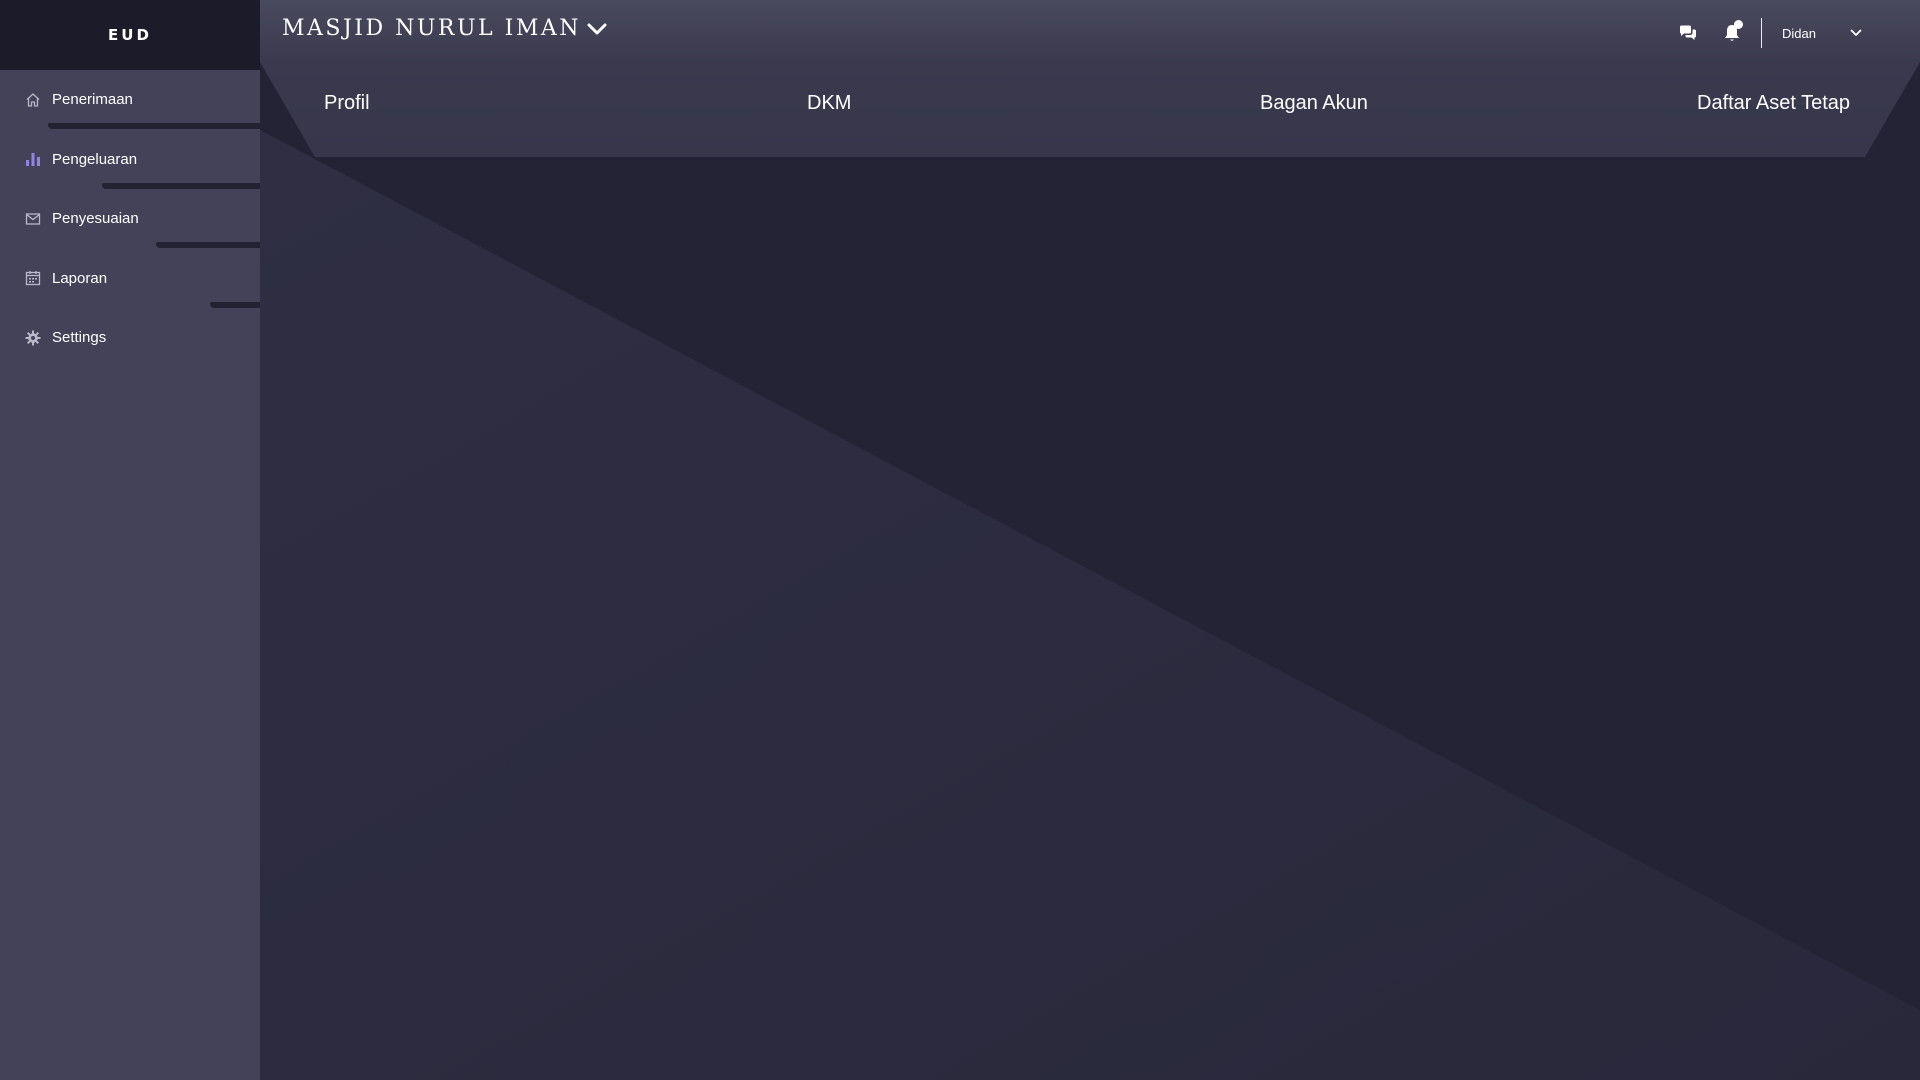 The height and width of the screenshot is (1080, 1920). What do you see at coordinates (33, 338) in the screenshot?
I see `gear-icon` at bounding box center [33, 338].